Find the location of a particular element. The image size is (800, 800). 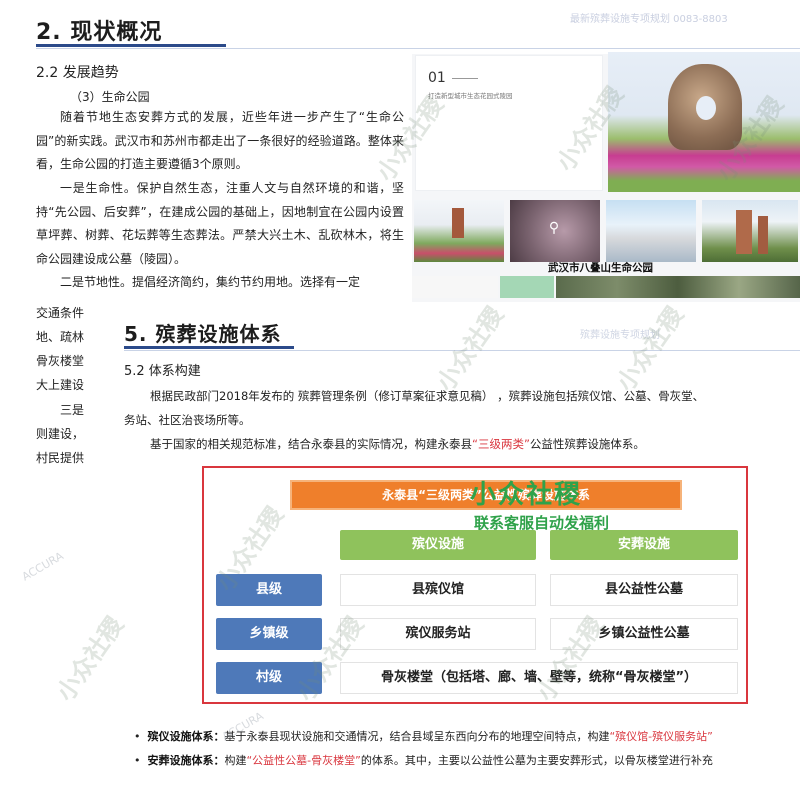

level-label-township: 乡镇级 is located at coordinates (269, 634).